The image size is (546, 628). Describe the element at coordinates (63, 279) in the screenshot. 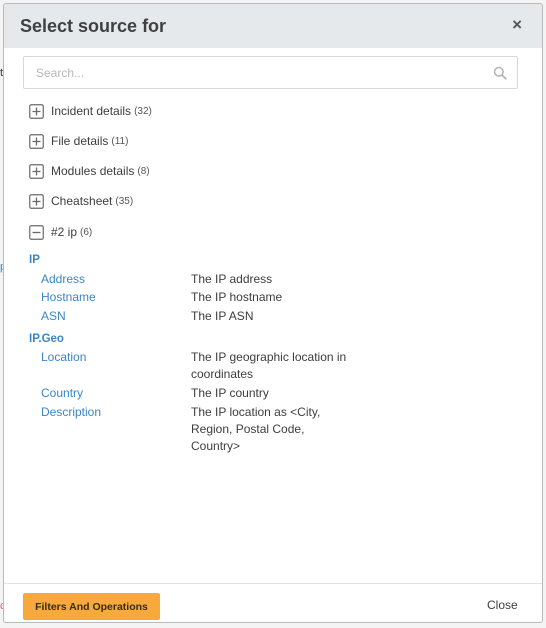

I see `field-key-address: Address` at that location.